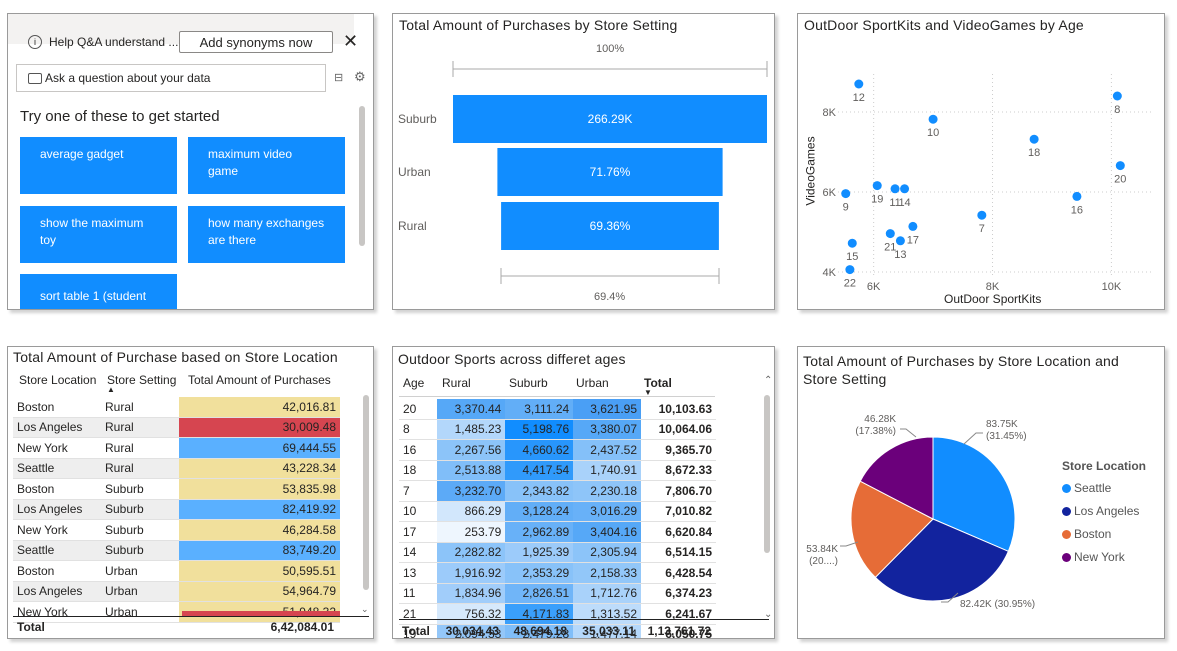 The image size is (1177, 651). I want to click on legend-item: Boston, so click(1086, 534).